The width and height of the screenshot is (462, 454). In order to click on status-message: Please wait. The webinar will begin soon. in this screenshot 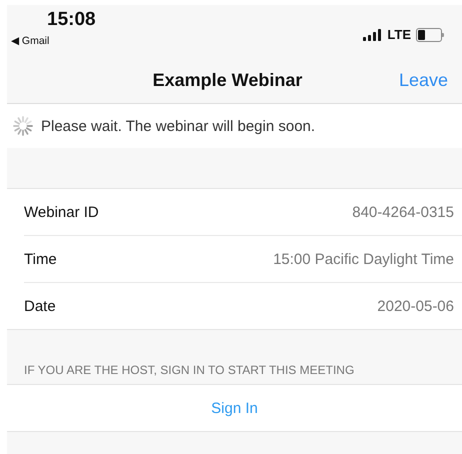, I will do `click(178, 126)`.